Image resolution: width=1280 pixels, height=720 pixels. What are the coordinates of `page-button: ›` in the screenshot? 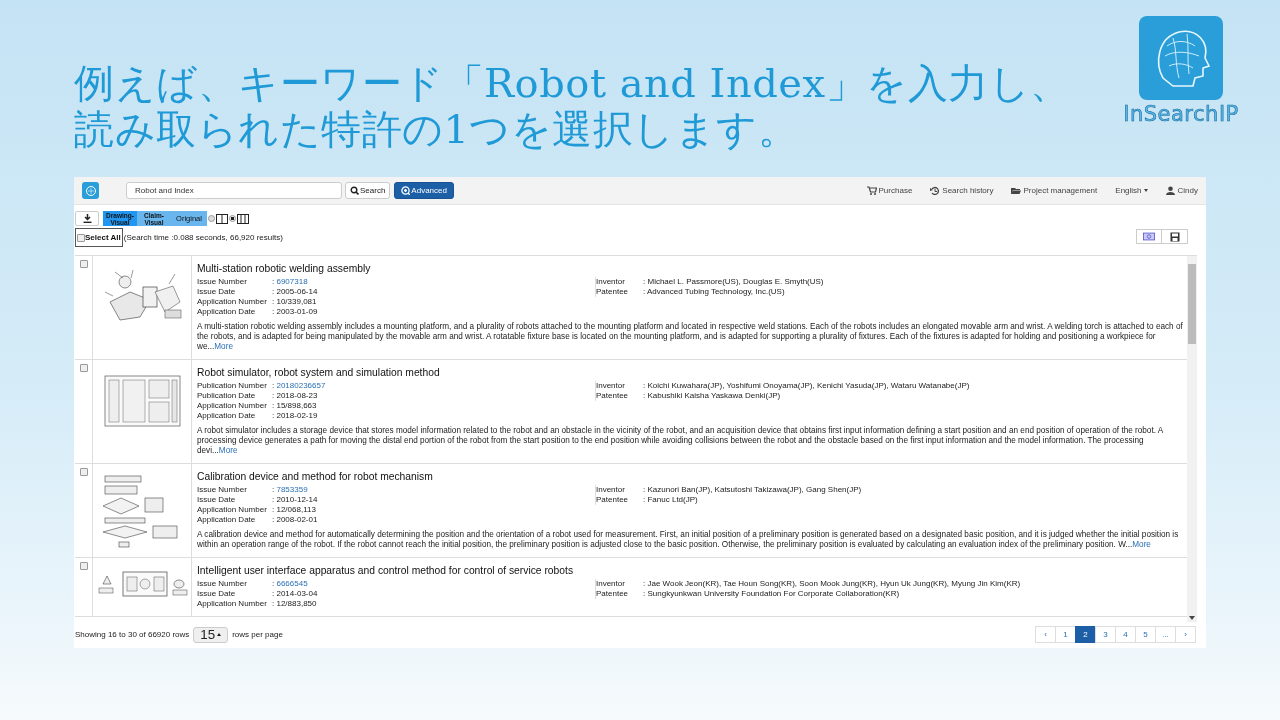 It's located at (1185, 634).